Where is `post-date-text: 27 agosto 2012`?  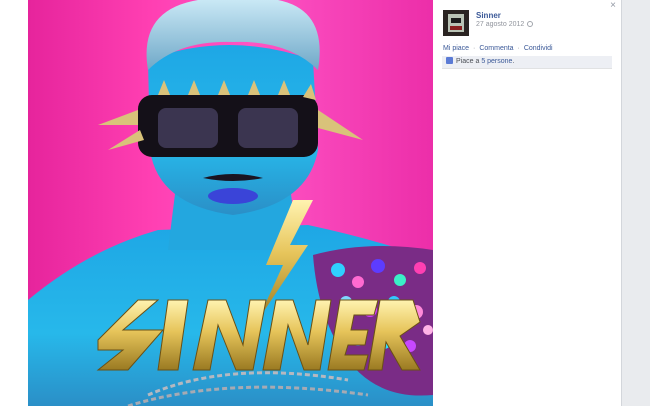
post-date-text: 27 agosto 2012 is located at coordinates (500, 24).